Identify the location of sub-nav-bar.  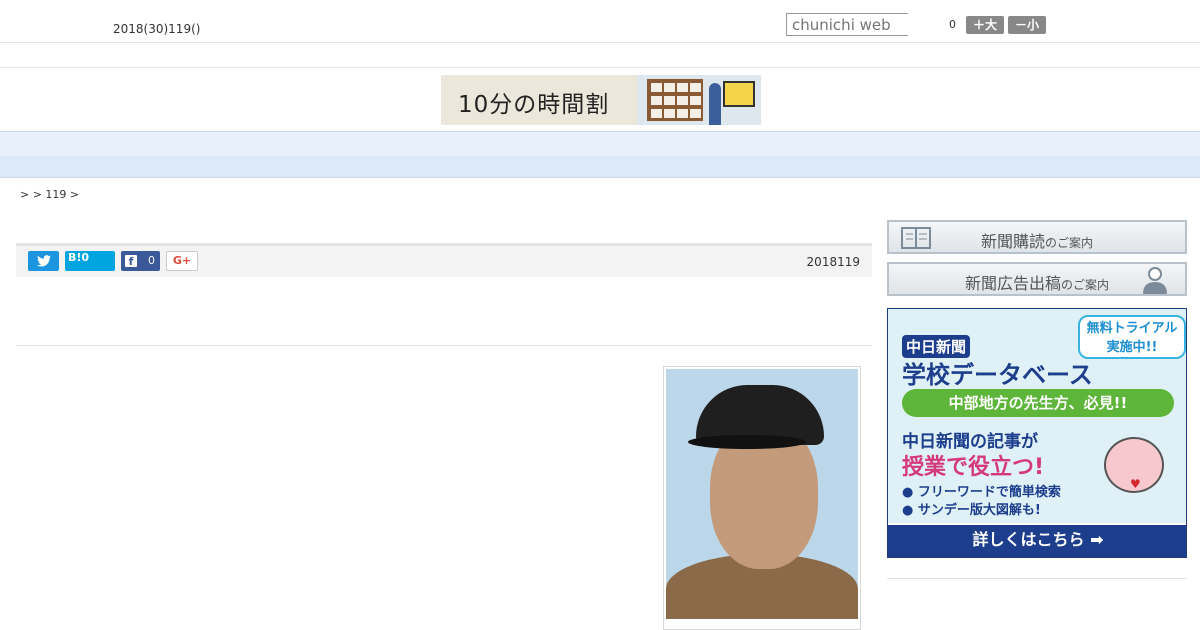
(600, 167).